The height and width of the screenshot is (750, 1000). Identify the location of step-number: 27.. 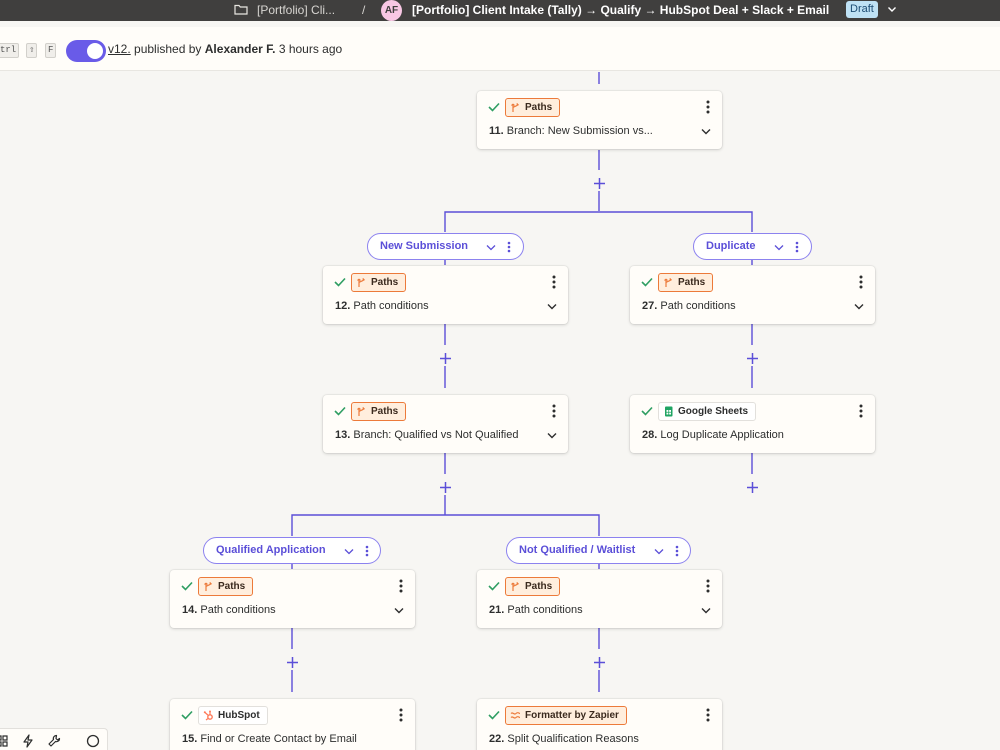
(650, 306).